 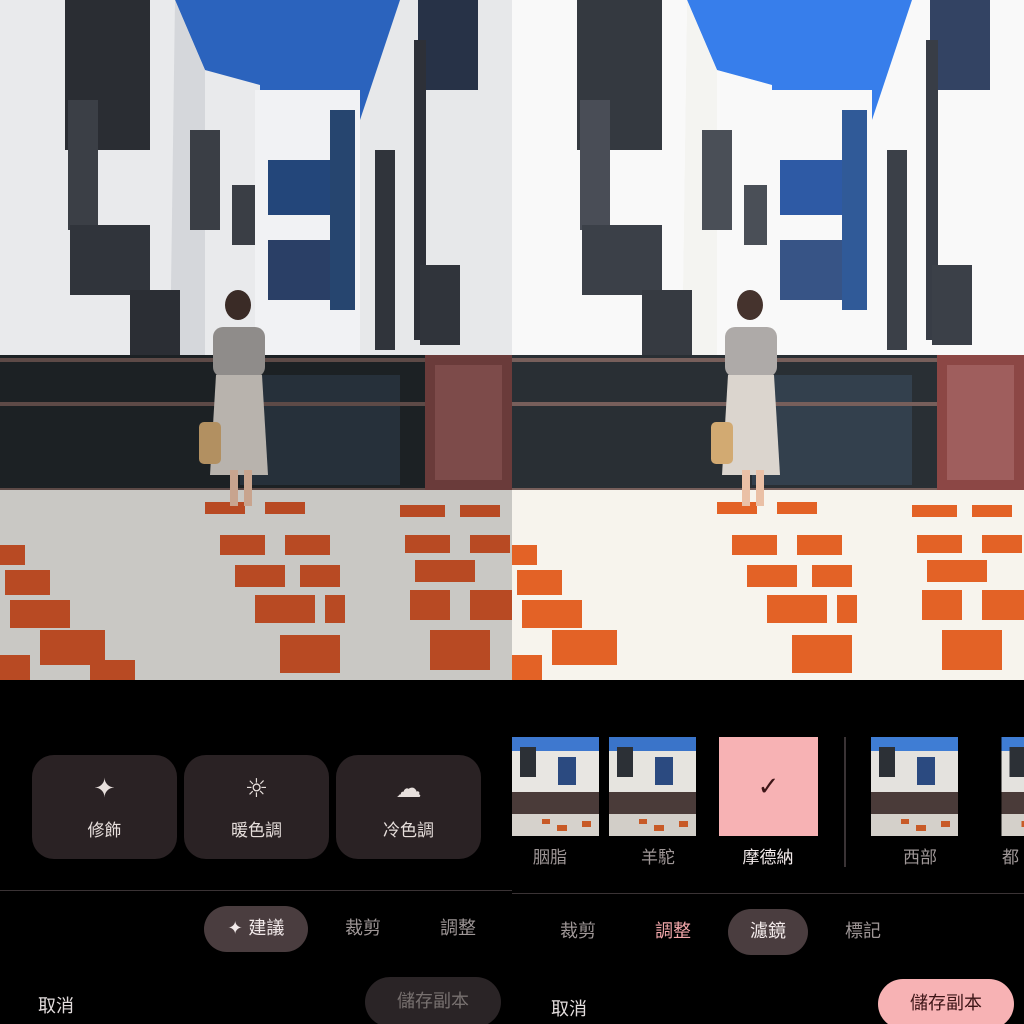 What do you see at coordinates (256, 788) in the screenshot?
I see `sun-icon: ☼` at bounding box center [256, 788].